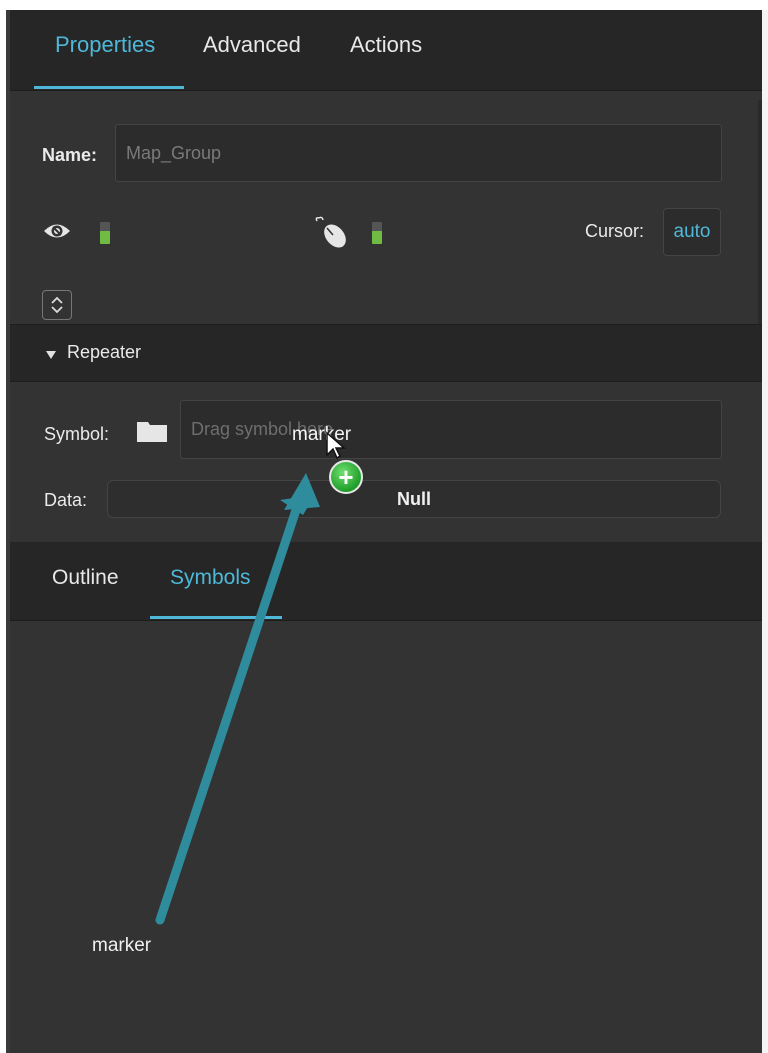 Image resolution: width=768 pixels, height=1053 pixels. I want to click on symbol-item-marker: marker, so click(121, 946).